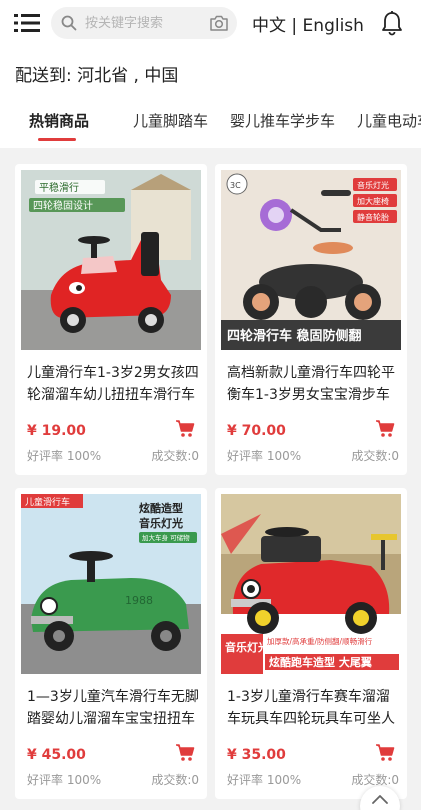 The image size is (421, 810). I want to click on language-switcher: 中文 | English, so click(308, 23).